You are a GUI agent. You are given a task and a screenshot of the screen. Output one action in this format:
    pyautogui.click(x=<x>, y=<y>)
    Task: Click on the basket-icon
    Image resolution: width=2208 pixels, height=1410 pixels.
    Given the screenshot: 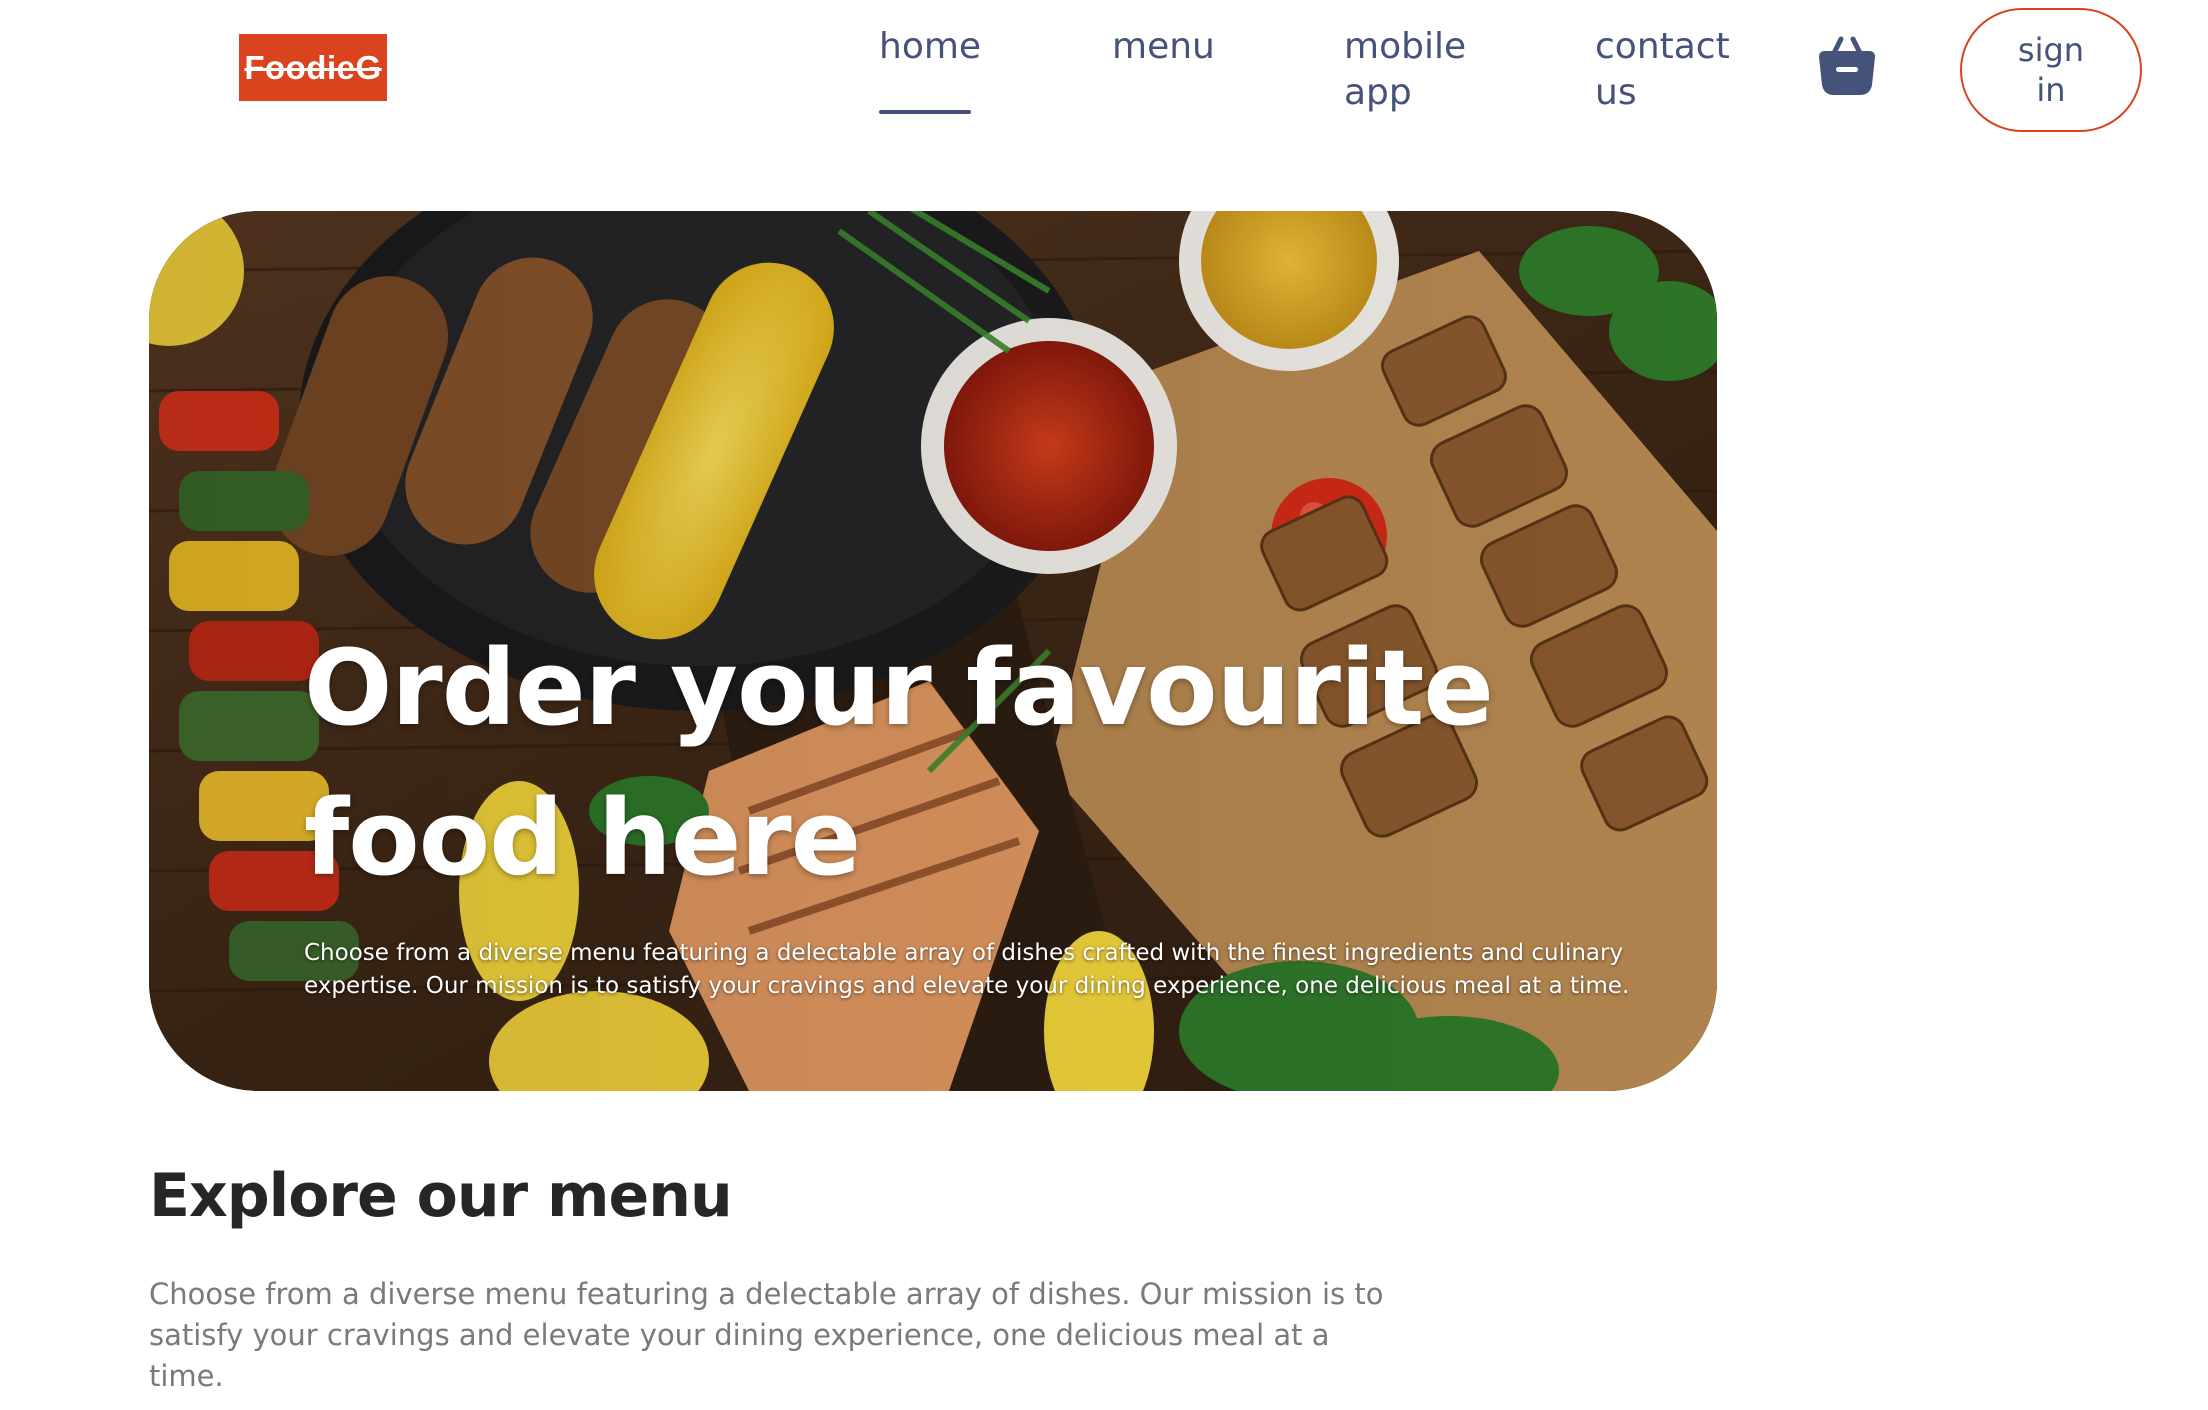 What is the action you would take?
    pyautogui.click(x=1847, y=66)
    